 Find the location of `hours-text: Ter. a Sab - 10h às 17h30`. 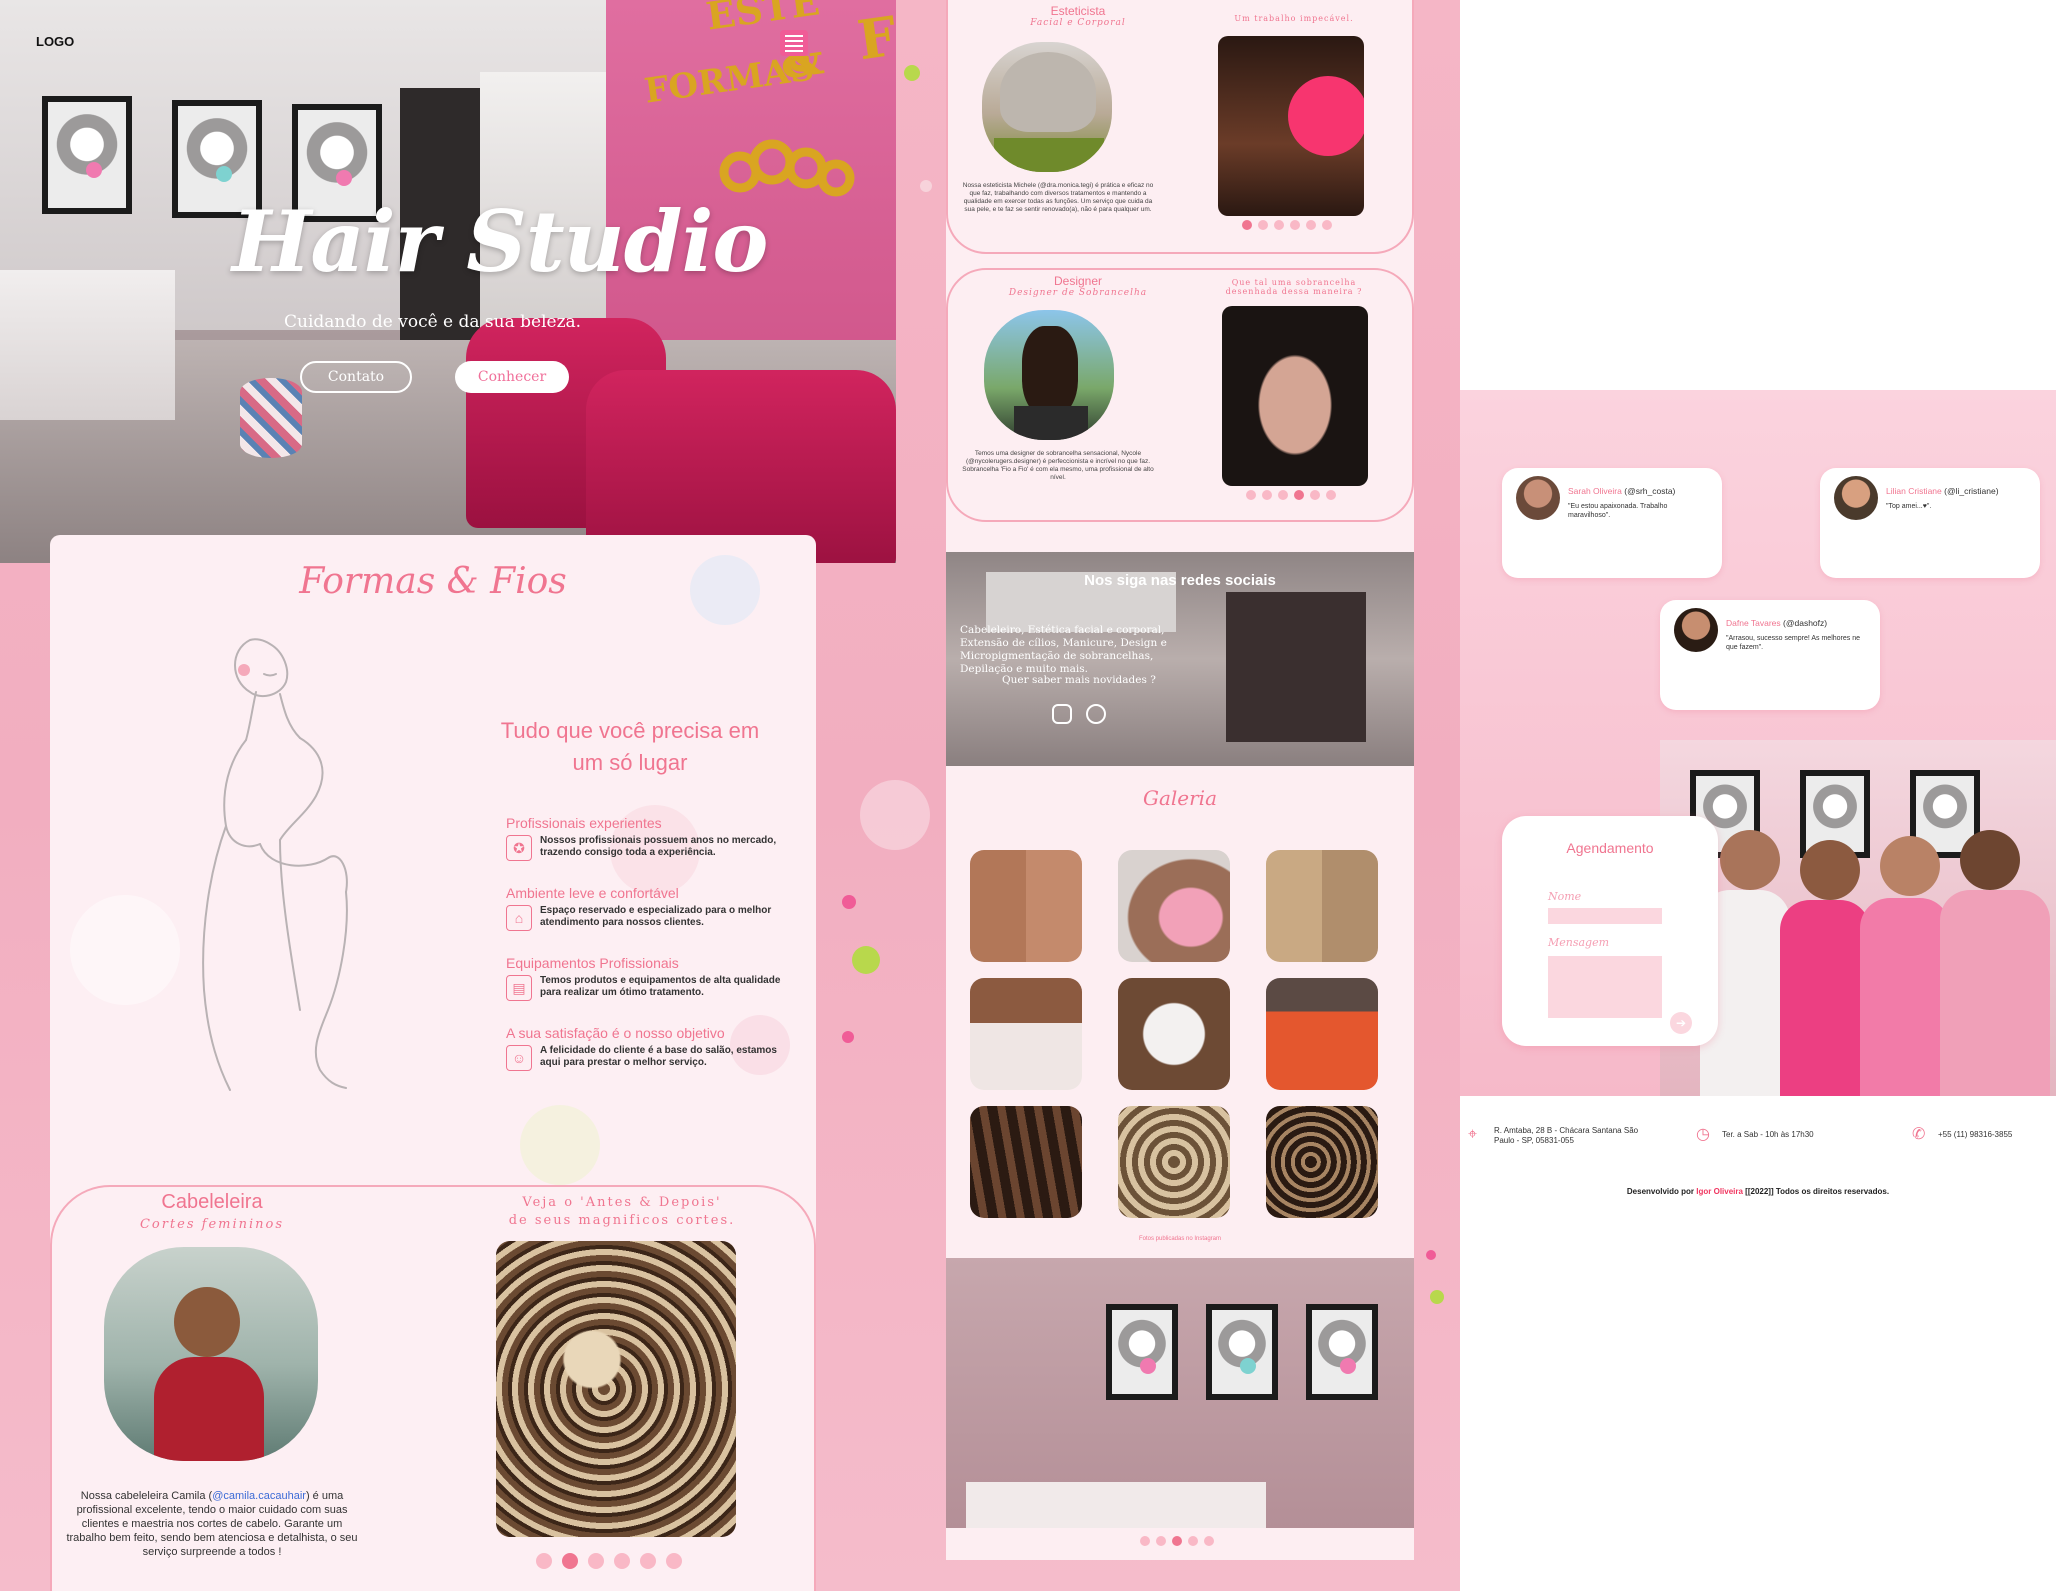

hours-text: Ter. a Sab - 10h às 17h30 is located at coordinates (1768, 1134).